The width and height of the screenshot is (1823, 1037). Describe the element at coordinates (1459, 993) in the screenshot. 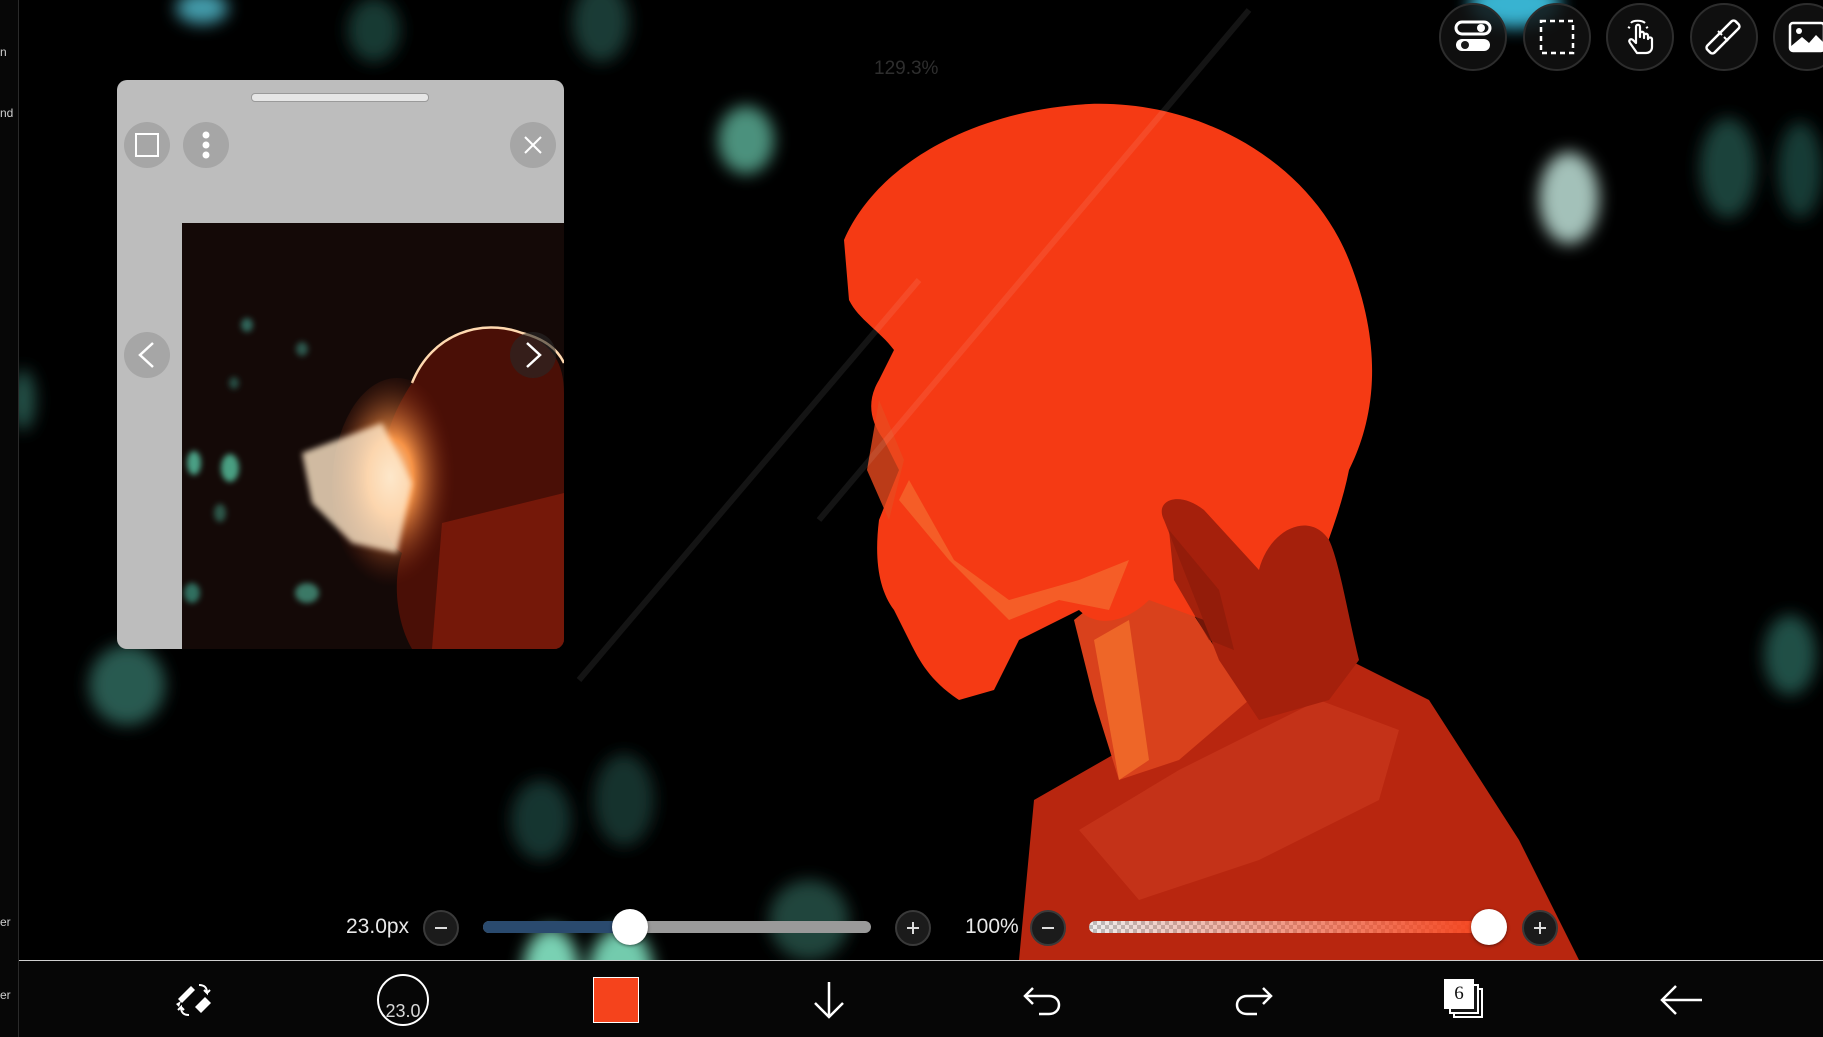

I see `layer-count: 6` at that location.